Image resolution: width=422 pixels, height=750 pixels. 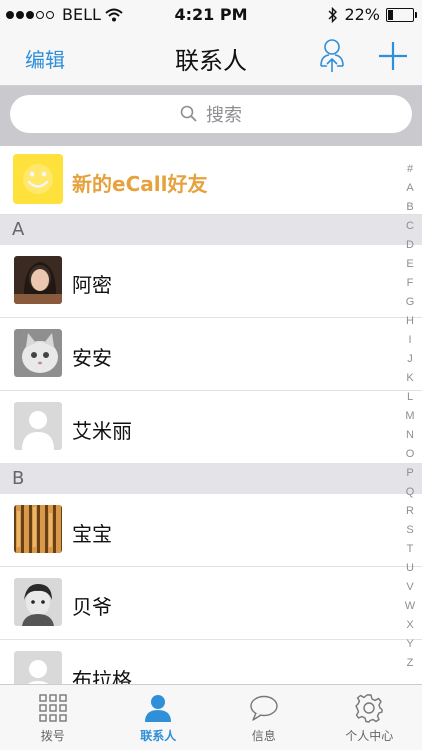 What do you see at coordinates (264, 708) in the screenshot?
I see `chat-bubble-icon` at bounding box center [264, 708].